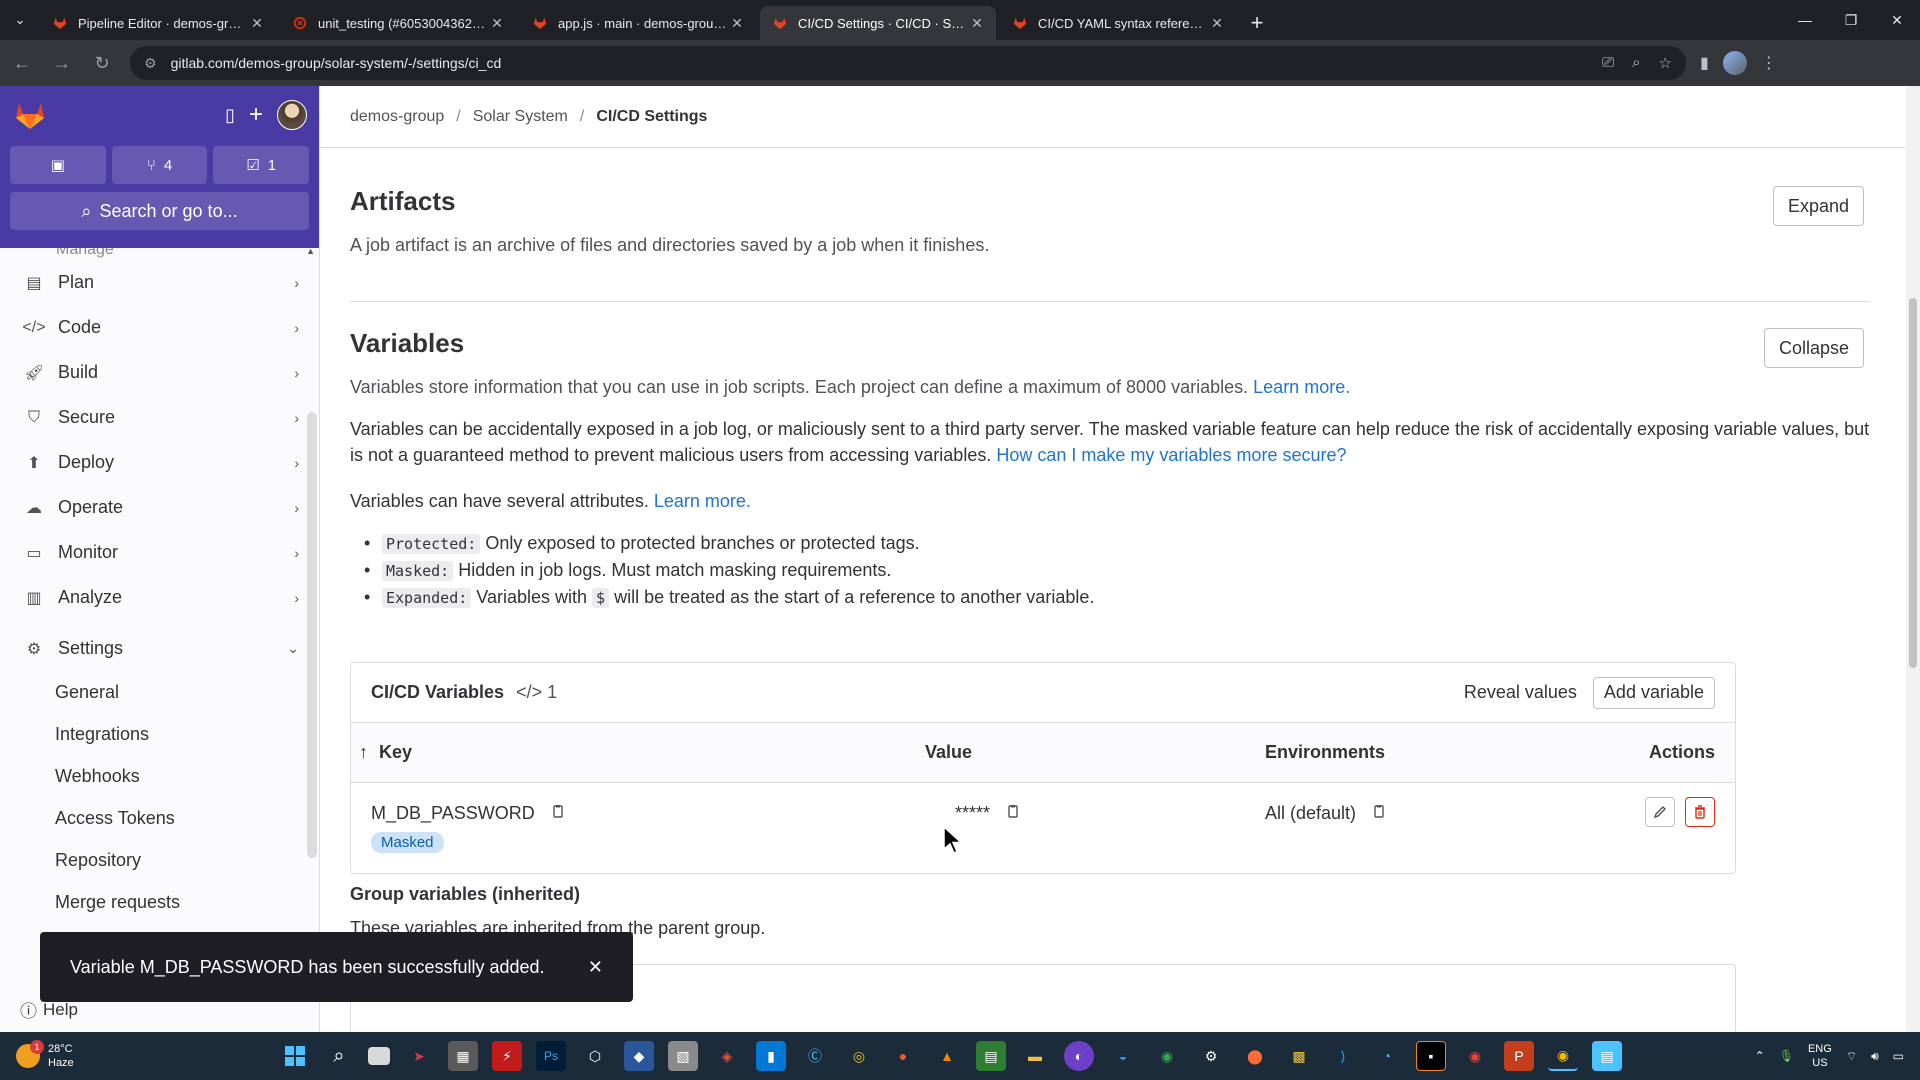 This screenshot has height=1080, width=1920. What do you see at coordinates (1387, 1056) in the screenshot?
I see `edge-icon: ◔` at bounding box center [1387, 1056].